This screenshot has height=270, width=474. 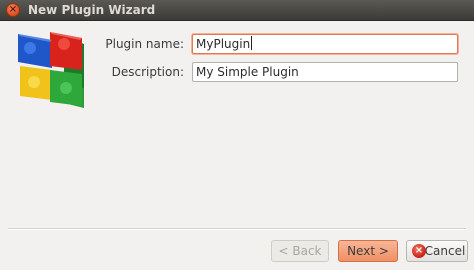 I want to click on button-separator, so click(x=237, y=229).